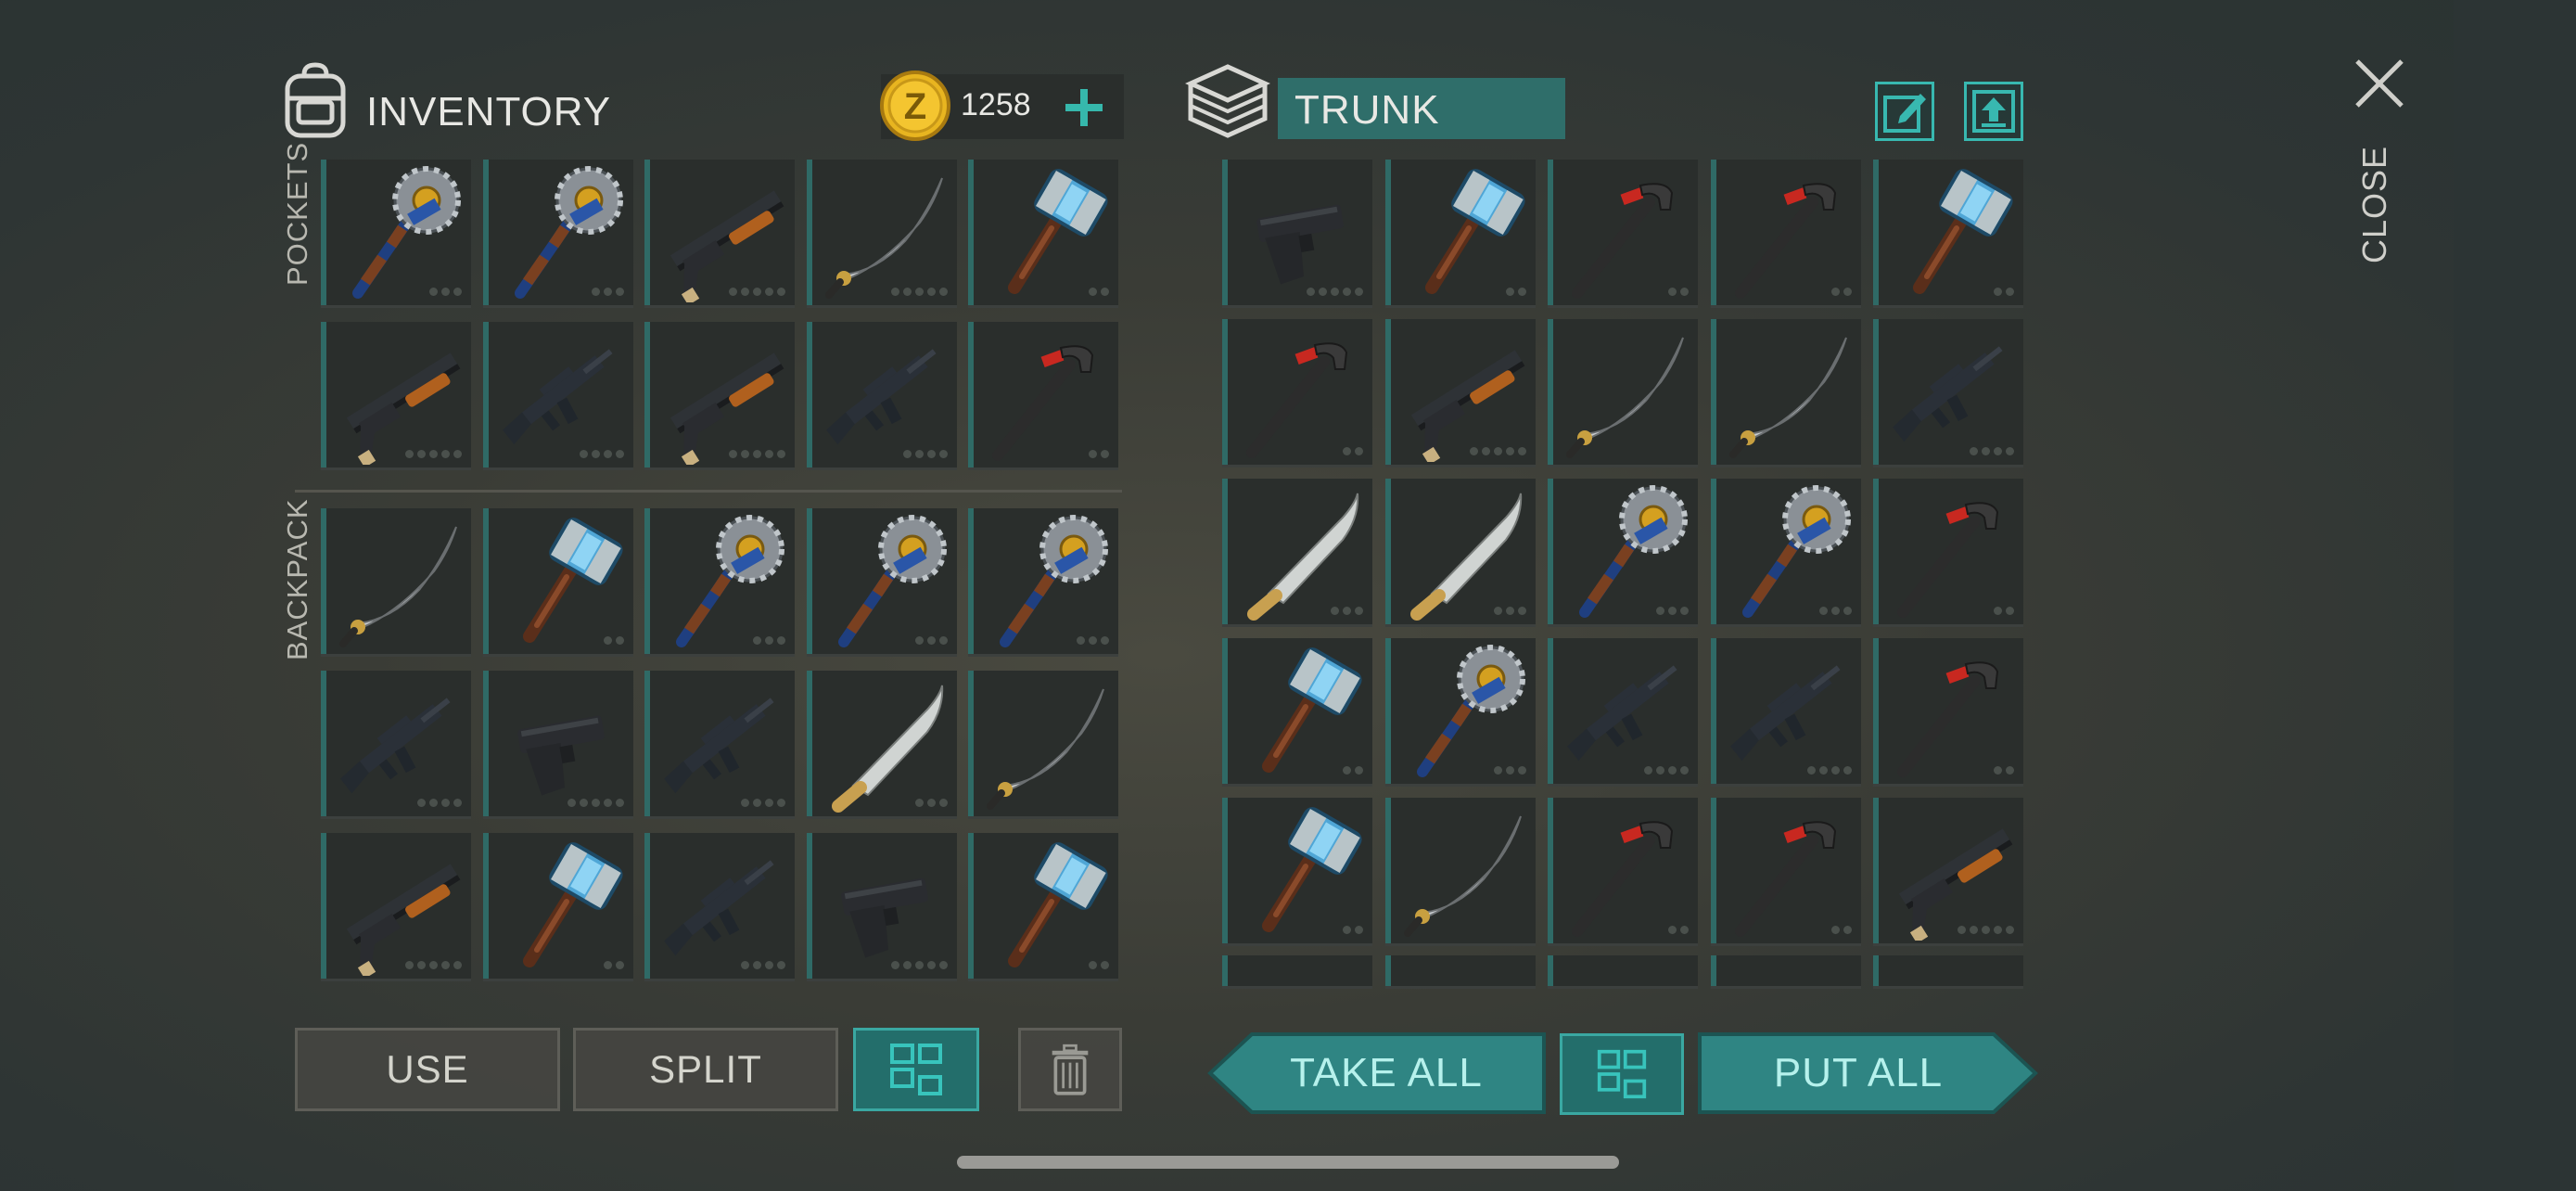 The image size is (2576, 1191). What do you see at coordinates (398, 586) in the screenshot?
I see `katana-icon` at bounding box center [398, 586].